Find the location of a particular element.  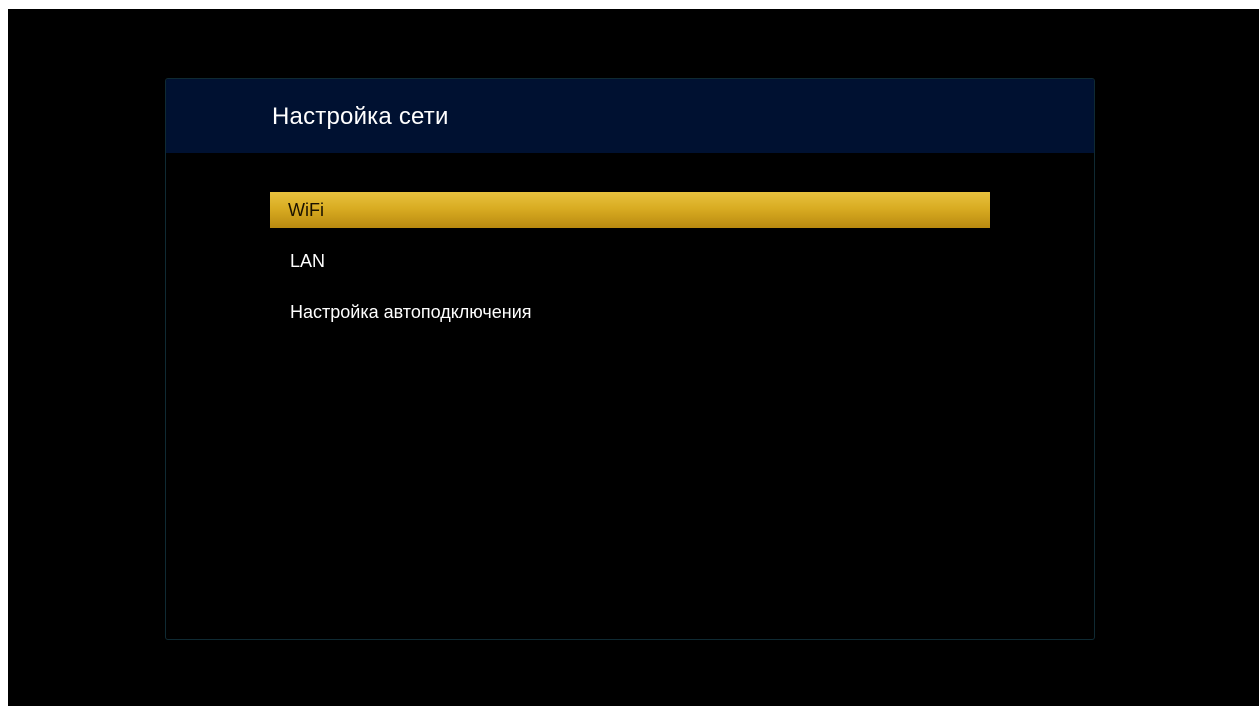

dialog-title: Настройка сети is located at coordinates (360, 116).